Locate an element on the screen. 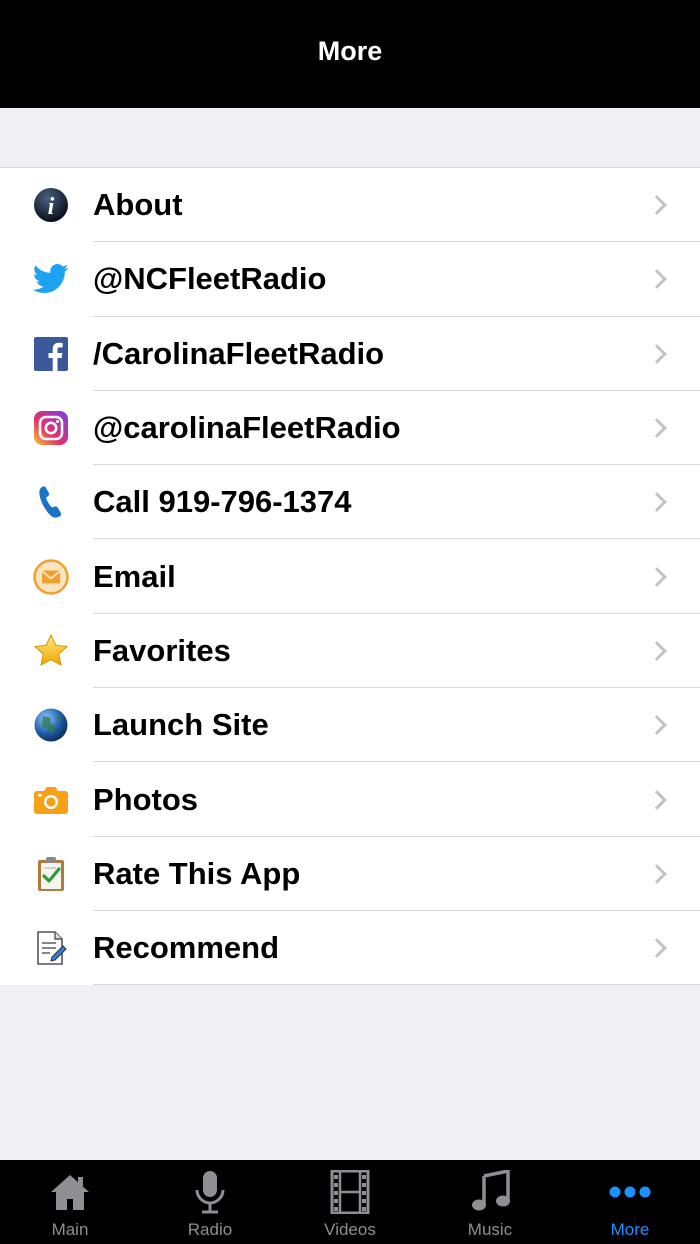 Image resolution: width=700 pixels, height=1244 pixels. menu-item-instagram: @carolinaFleetRadio is located at coordinates (350, 428).